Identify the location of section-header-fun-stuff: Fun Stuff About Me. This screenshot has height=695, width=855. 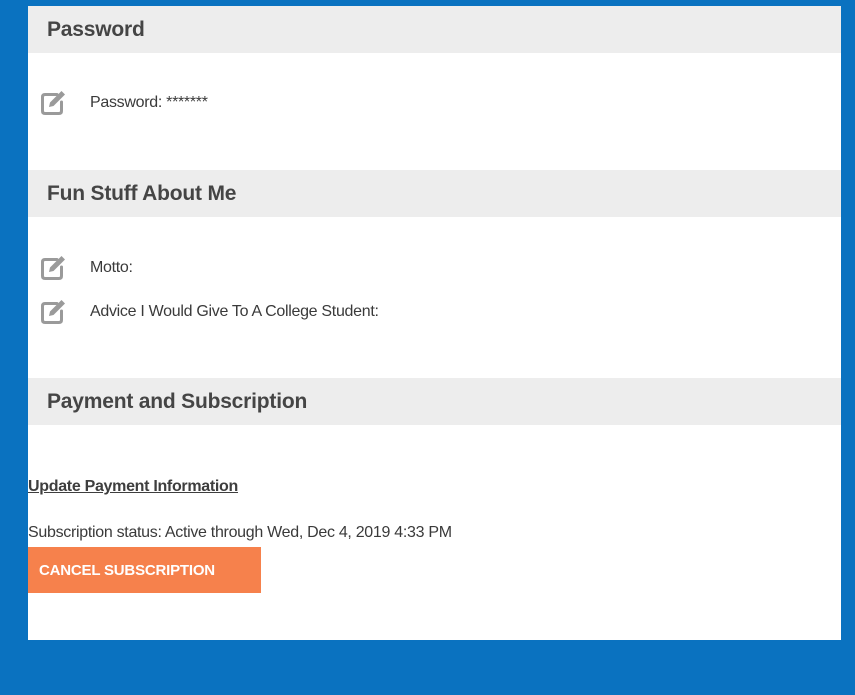
(434, 193).